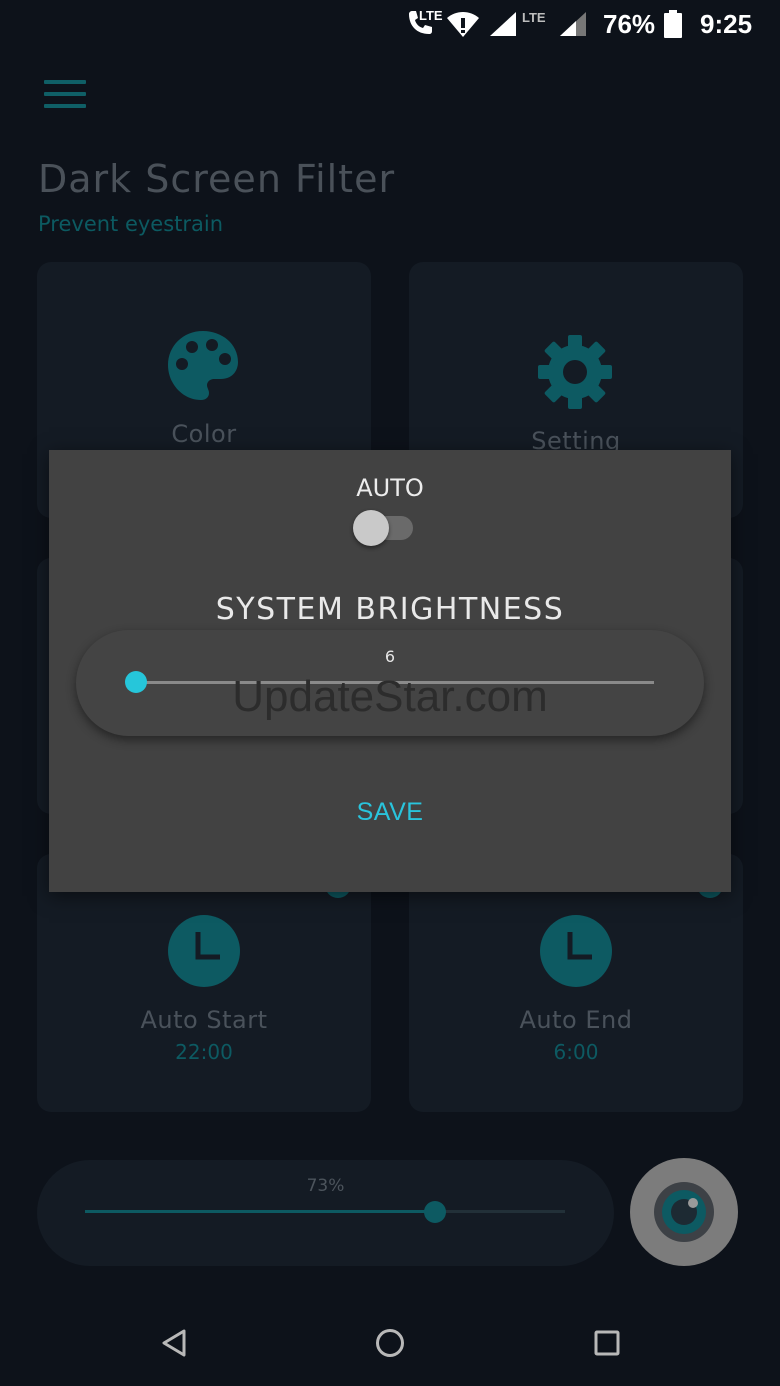 The width and height of the screenshot is (780, 1386). I want to click on auto-end-card: Auto End 6:00, so click(576, 983).